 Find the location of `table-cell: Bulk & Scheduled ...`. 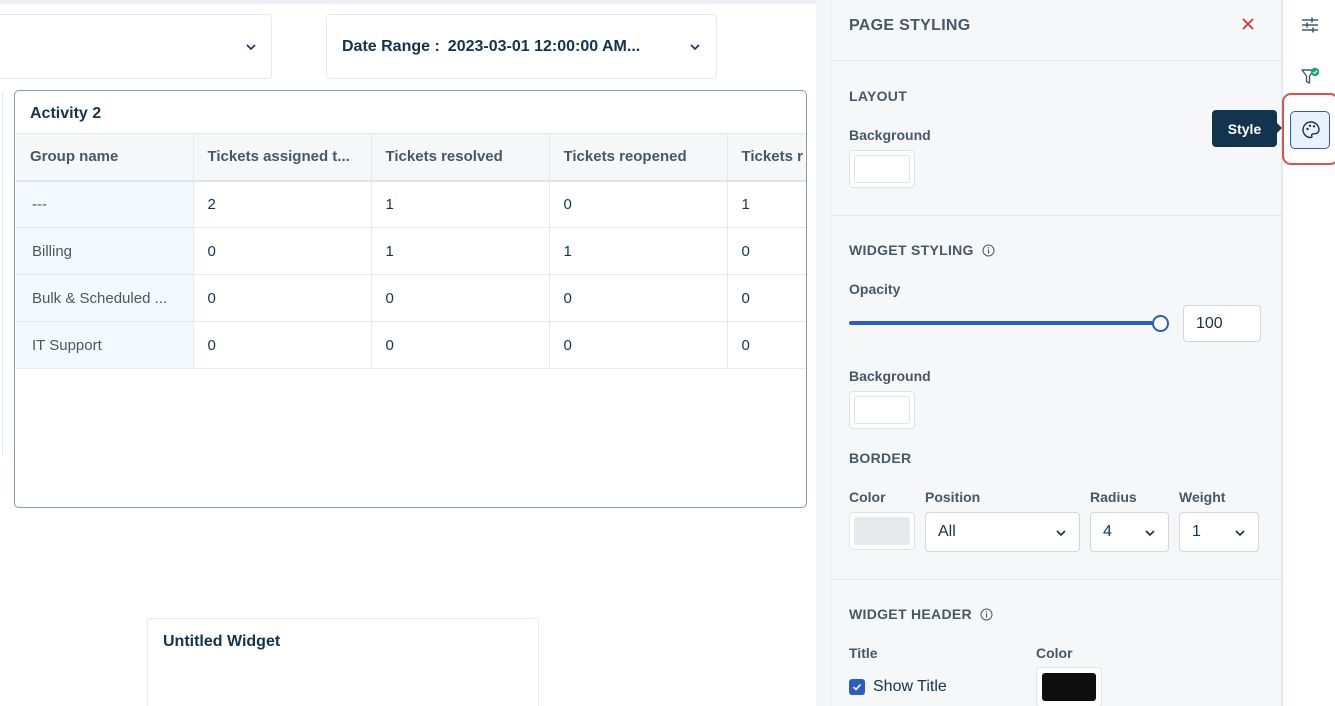

table-cell: Bulk & Scheduled ... is located at coordinates (105, 298).